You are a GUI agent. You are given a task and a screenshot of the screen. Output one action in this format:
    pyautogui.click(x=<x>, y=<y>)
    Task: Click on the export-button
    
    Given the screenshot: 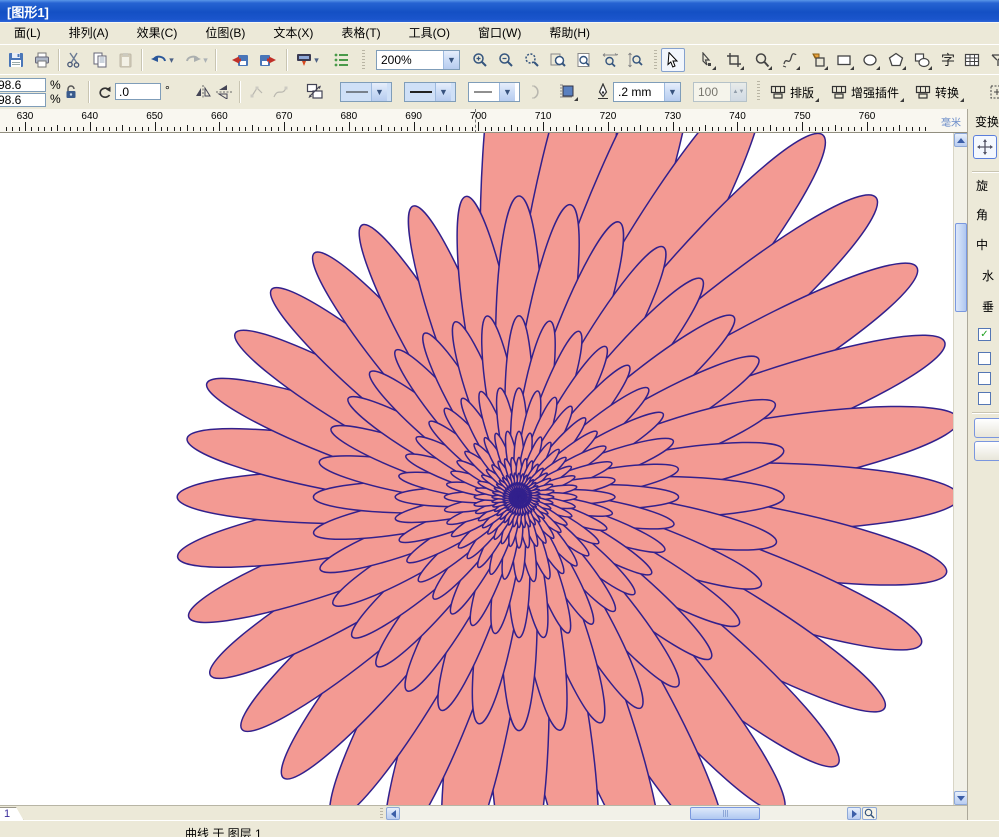 What is the action you would take?
    pyautogui.click(x=268, y=60)
    